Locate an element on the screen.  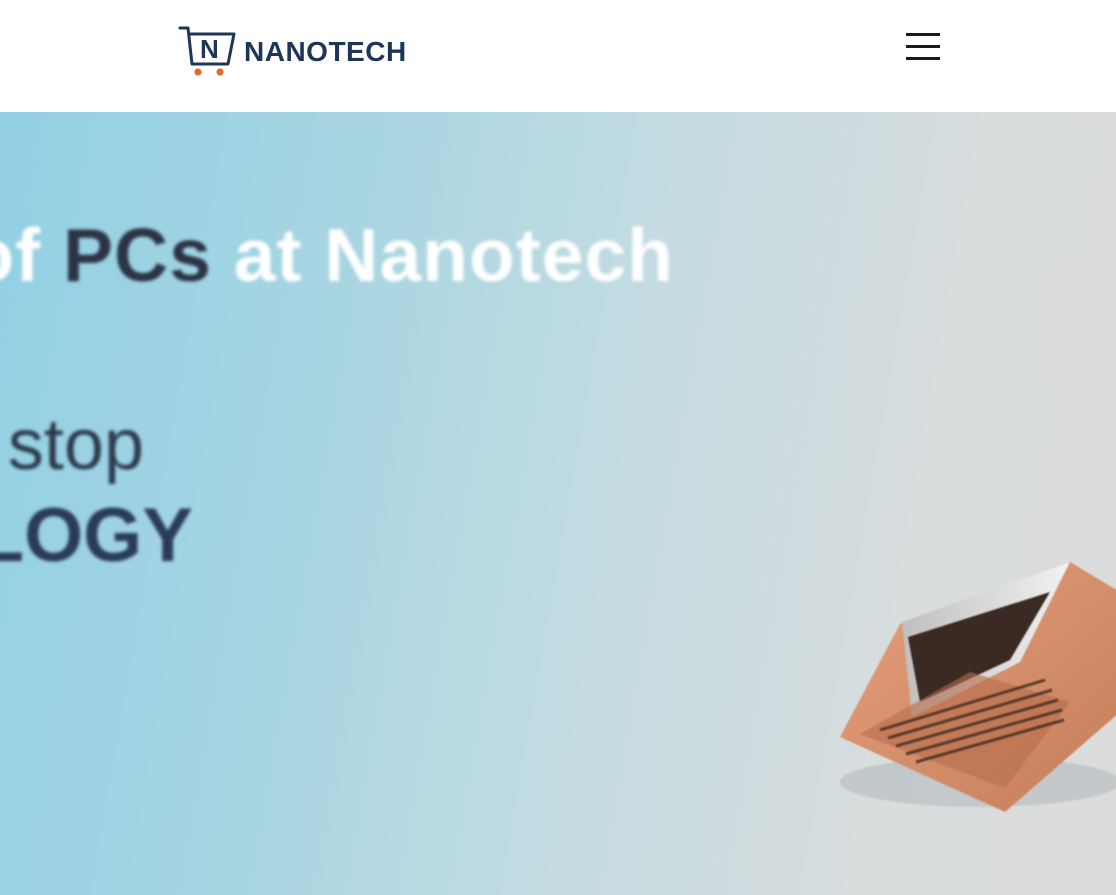
shopping-cart-logo-icon: N is located at coordinates (207, 51).